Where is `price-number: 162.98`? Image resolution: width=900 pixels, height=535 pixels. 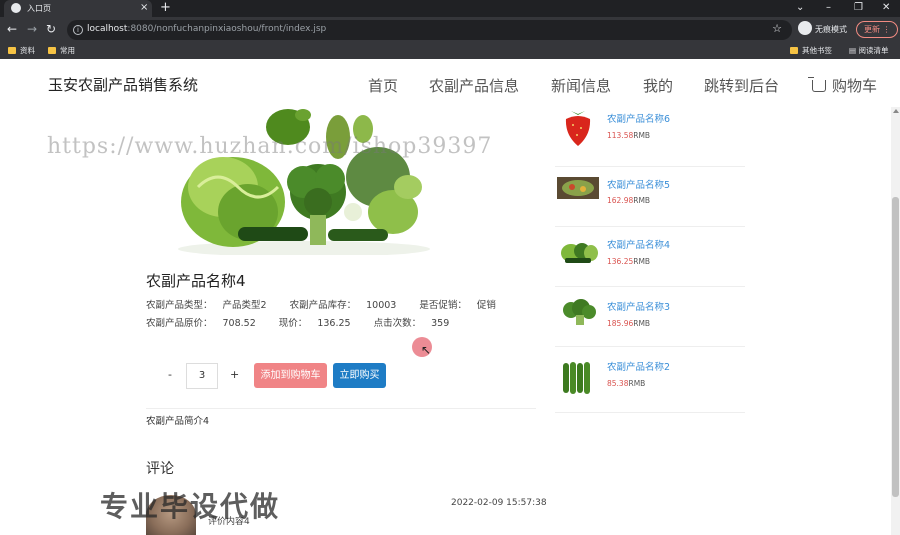 price-number: 162.98 is located at coordinates (620, 200).